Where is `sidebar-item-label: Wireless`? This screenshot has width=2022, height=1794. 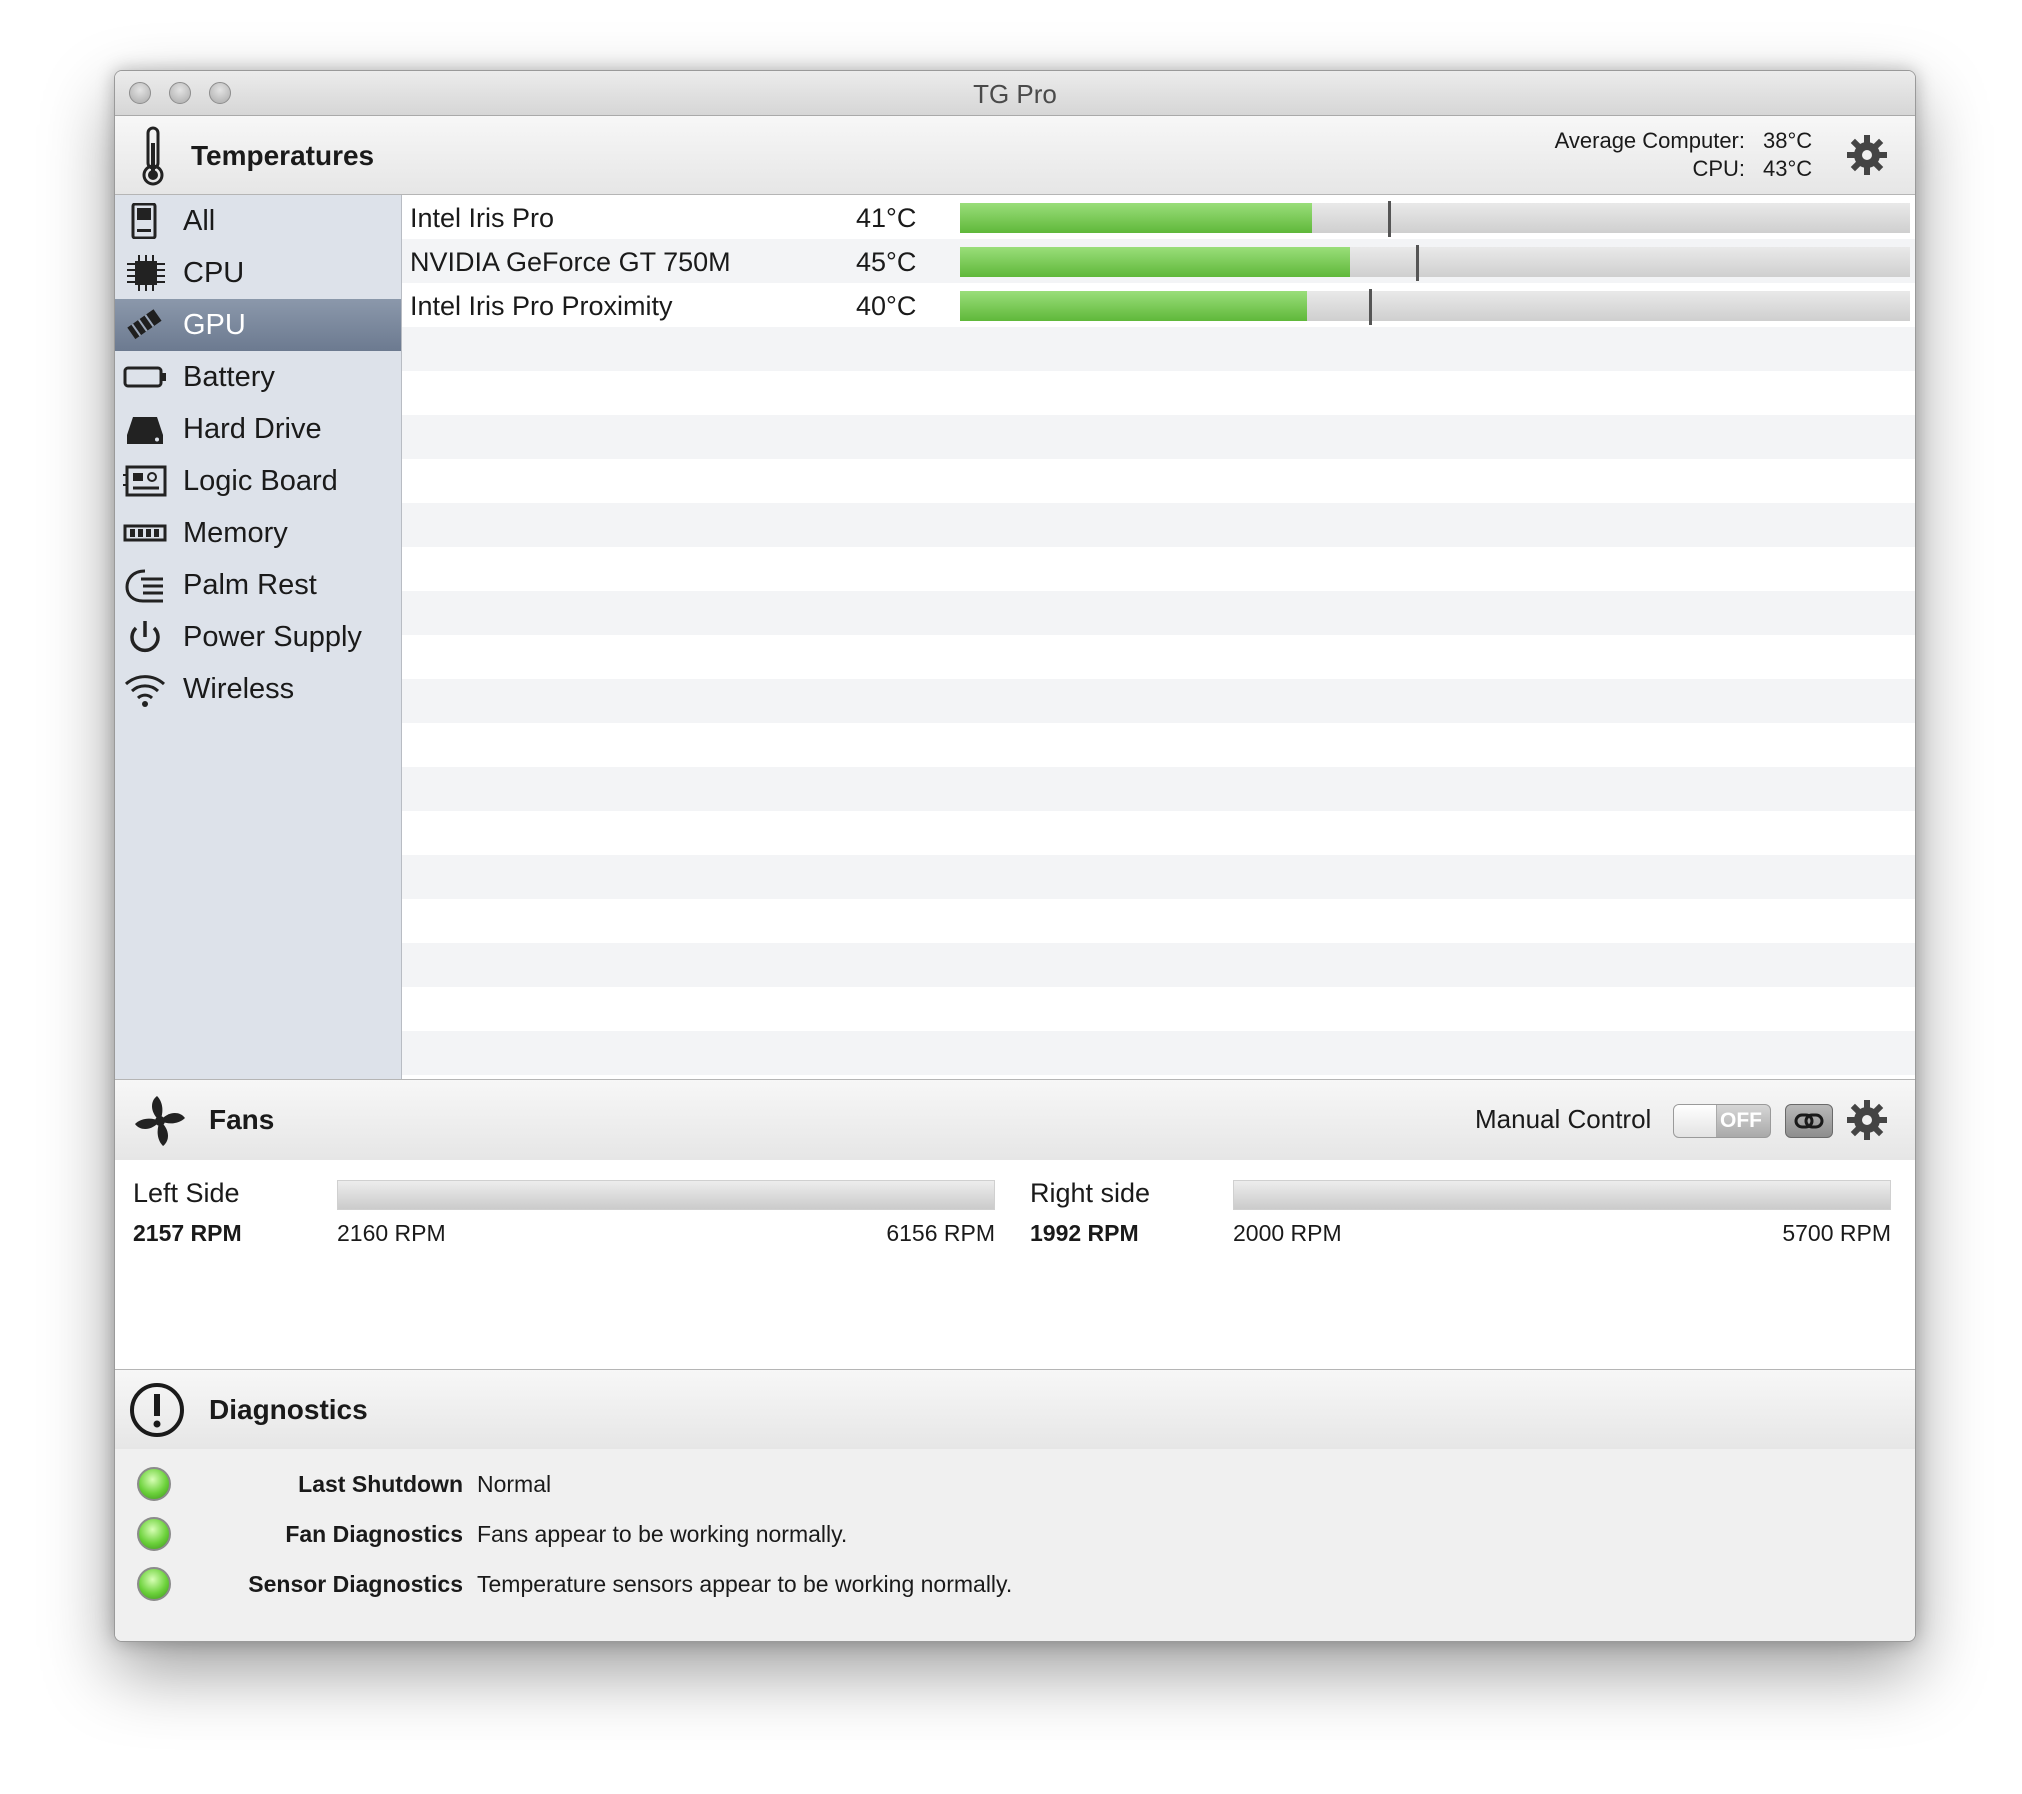 sidebar-item-label: Wireless is located at coordinates (239, 689).